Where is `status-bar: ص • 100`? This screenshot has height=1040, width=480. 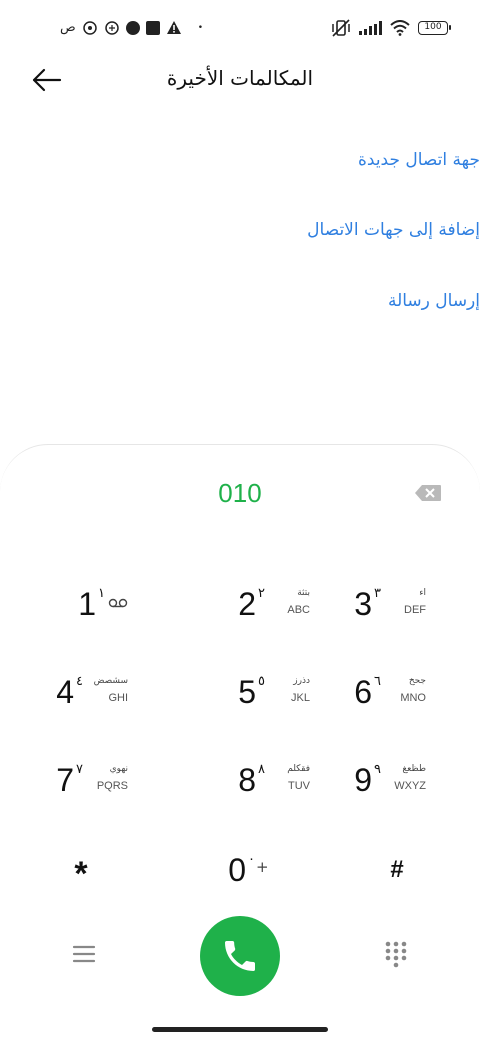
status-bar: ص • 100 is located at coordinates (240, 28).